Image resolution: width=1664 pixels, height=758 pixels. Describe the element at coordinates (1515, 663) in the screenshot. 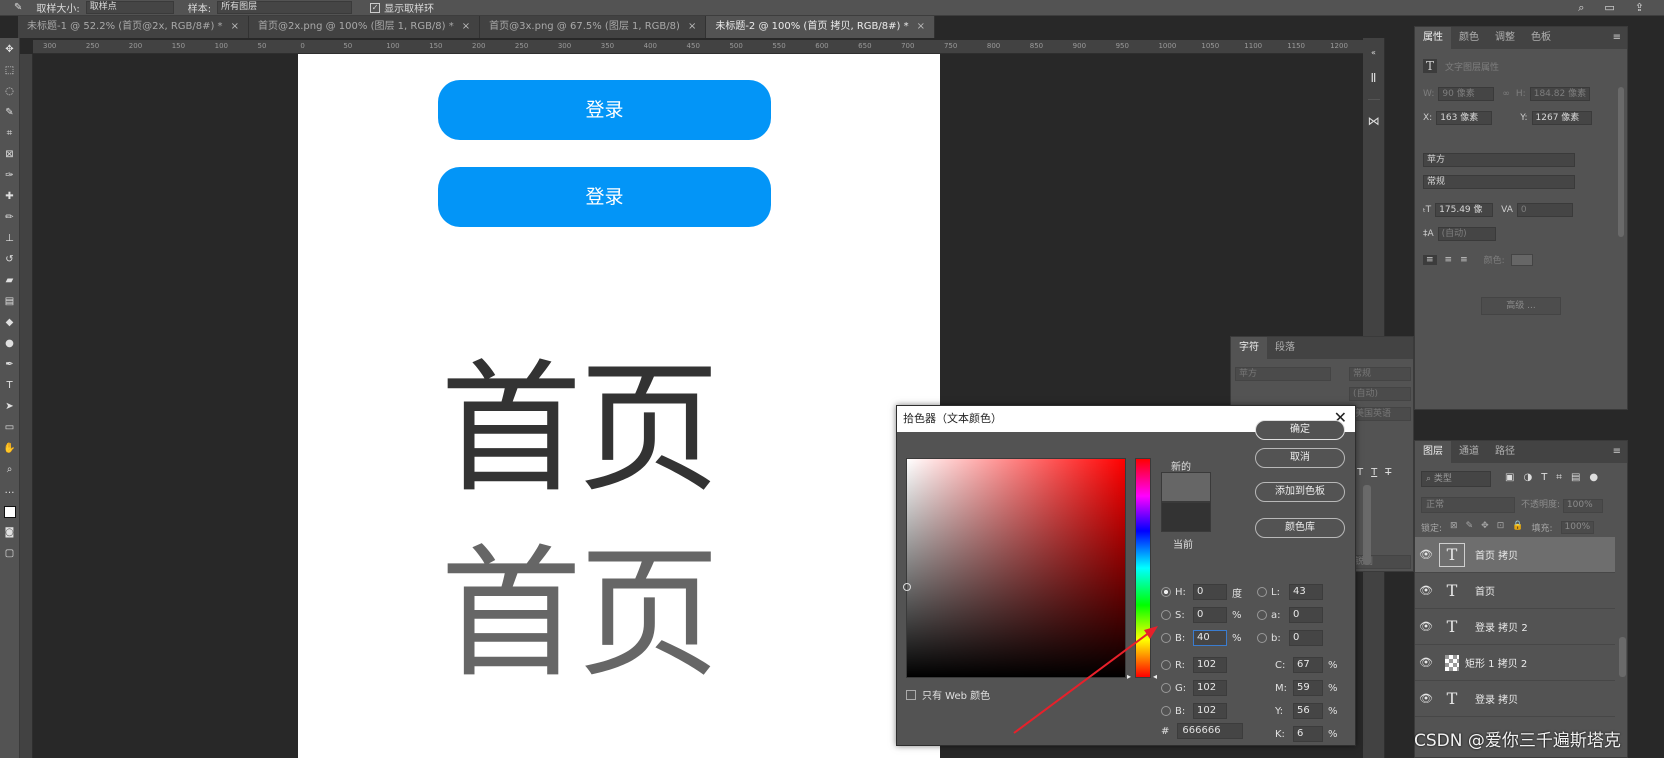

I see `layer-row: 👁 矩形 1 拷贝 2` at that location.